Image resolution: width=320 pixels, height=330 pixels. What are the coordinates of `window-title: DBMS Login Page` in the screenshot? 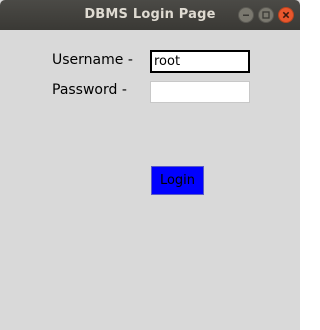 It's located at (150, 14).